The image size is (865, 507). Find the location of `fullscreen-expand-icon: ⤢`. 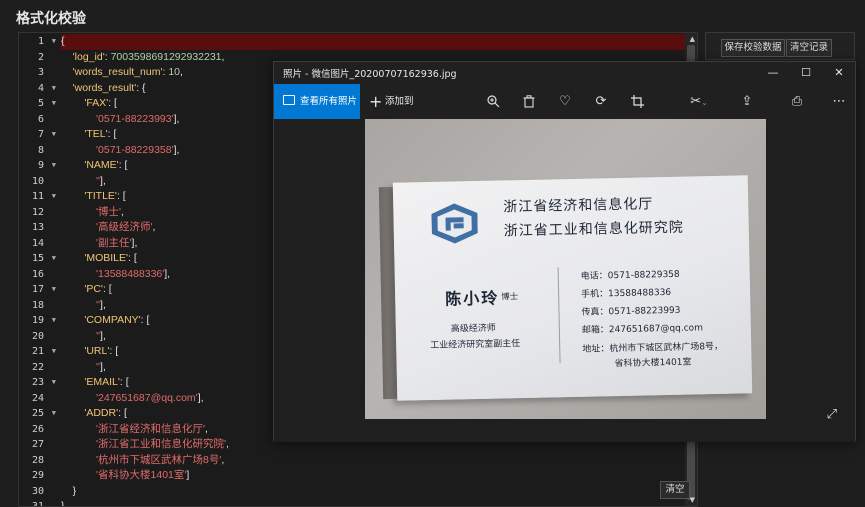

fullscreen-expand-icon: ⤢ is located at coordinates (832, 414).